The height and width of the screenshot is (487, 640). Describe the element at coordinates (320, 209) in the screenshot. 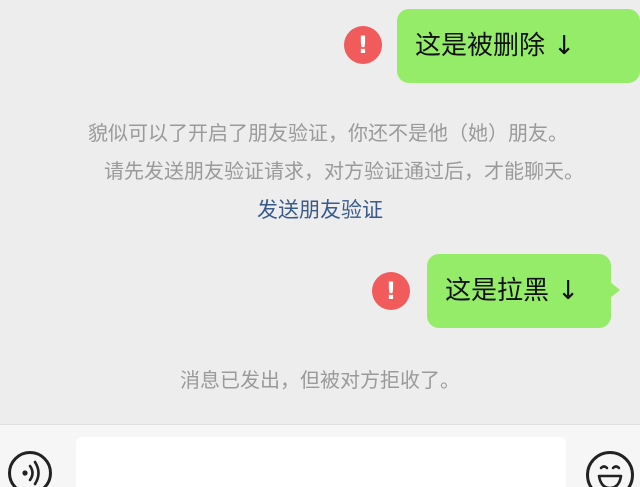

I see `send-friend-verification-link: 发送朋友验证` at that location.